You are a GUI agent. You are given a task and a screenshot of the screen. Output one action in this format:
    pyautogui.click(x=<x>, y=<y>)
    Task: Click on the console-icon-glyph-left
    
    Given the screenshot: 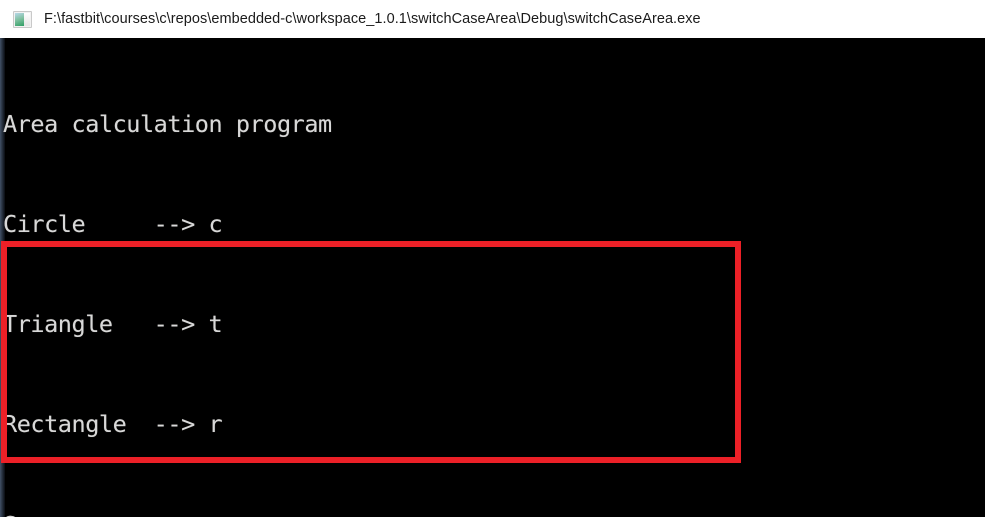 What is the action you would take?
    pyautogui.click(x=19, y=19)
    